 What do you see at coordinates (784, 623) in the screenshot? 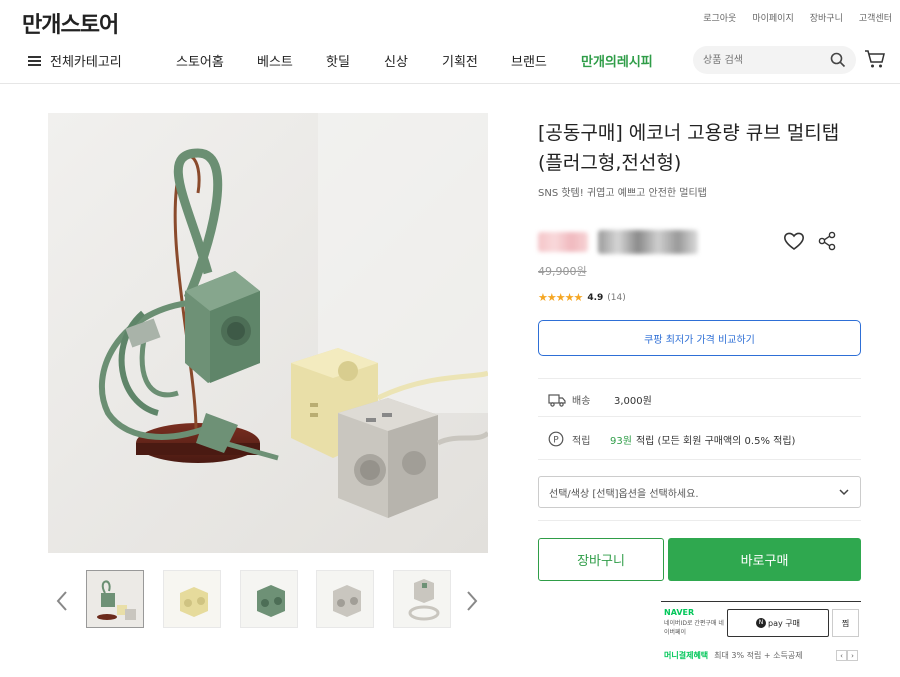
I see `naver-pay-label: pay 구매` at bounding box center [784, 623].